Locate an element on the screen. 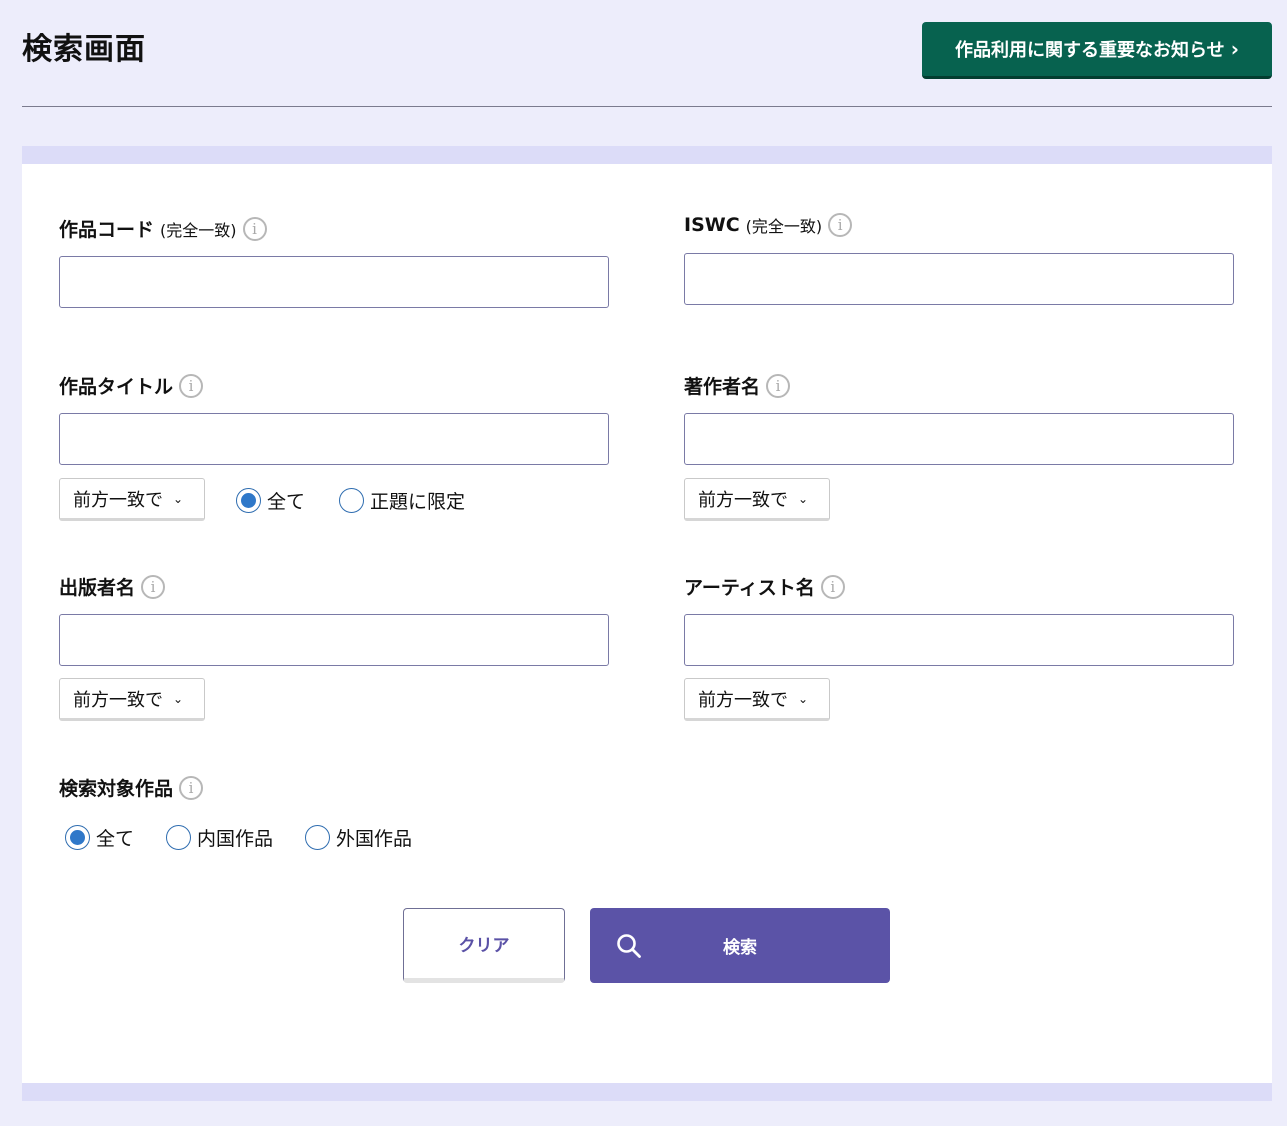  search-icon is located at coordinates (629, 946).